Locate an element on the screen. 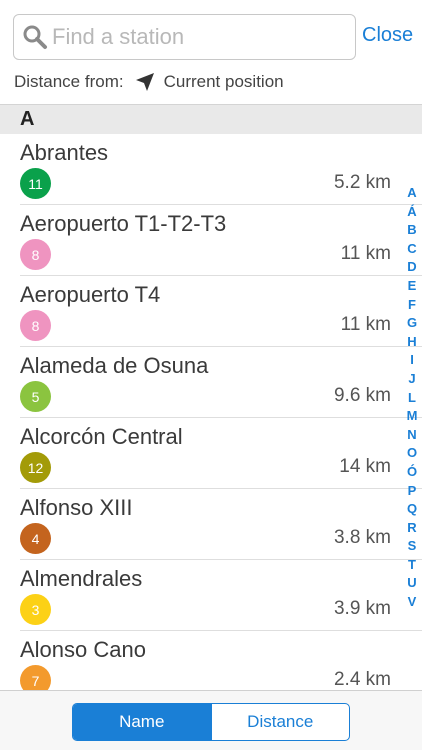  station-distance: 3.9 km is located at coordinates (362, 608).